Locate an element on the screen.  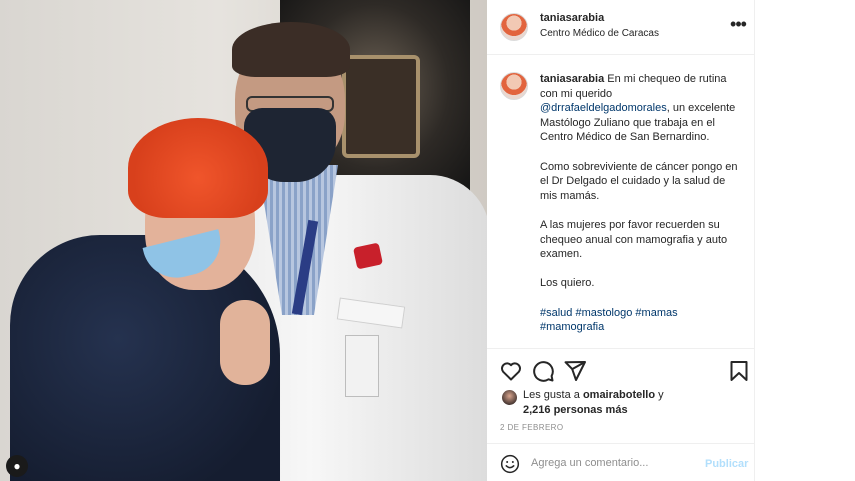
likes-joiner: y is located at coordinates (661, 395).